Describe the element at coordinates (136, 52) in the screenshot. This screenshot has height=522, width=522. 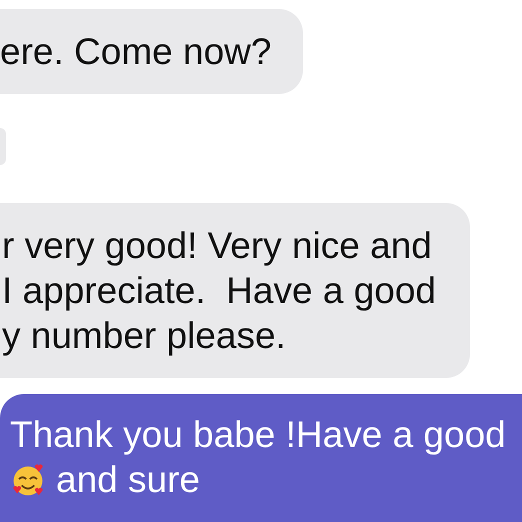
I see `message-text: ere. Come now?` at that location.